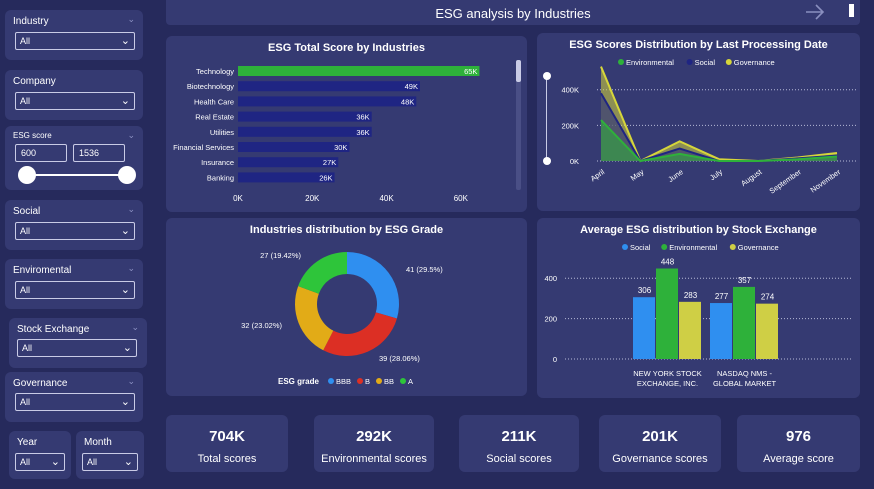 This screenshot has height=489, width=874. What do you see at coordinates (222, 132) in the screenshot?
I see `category-label: Utilities` at bounding box center [222, 132].